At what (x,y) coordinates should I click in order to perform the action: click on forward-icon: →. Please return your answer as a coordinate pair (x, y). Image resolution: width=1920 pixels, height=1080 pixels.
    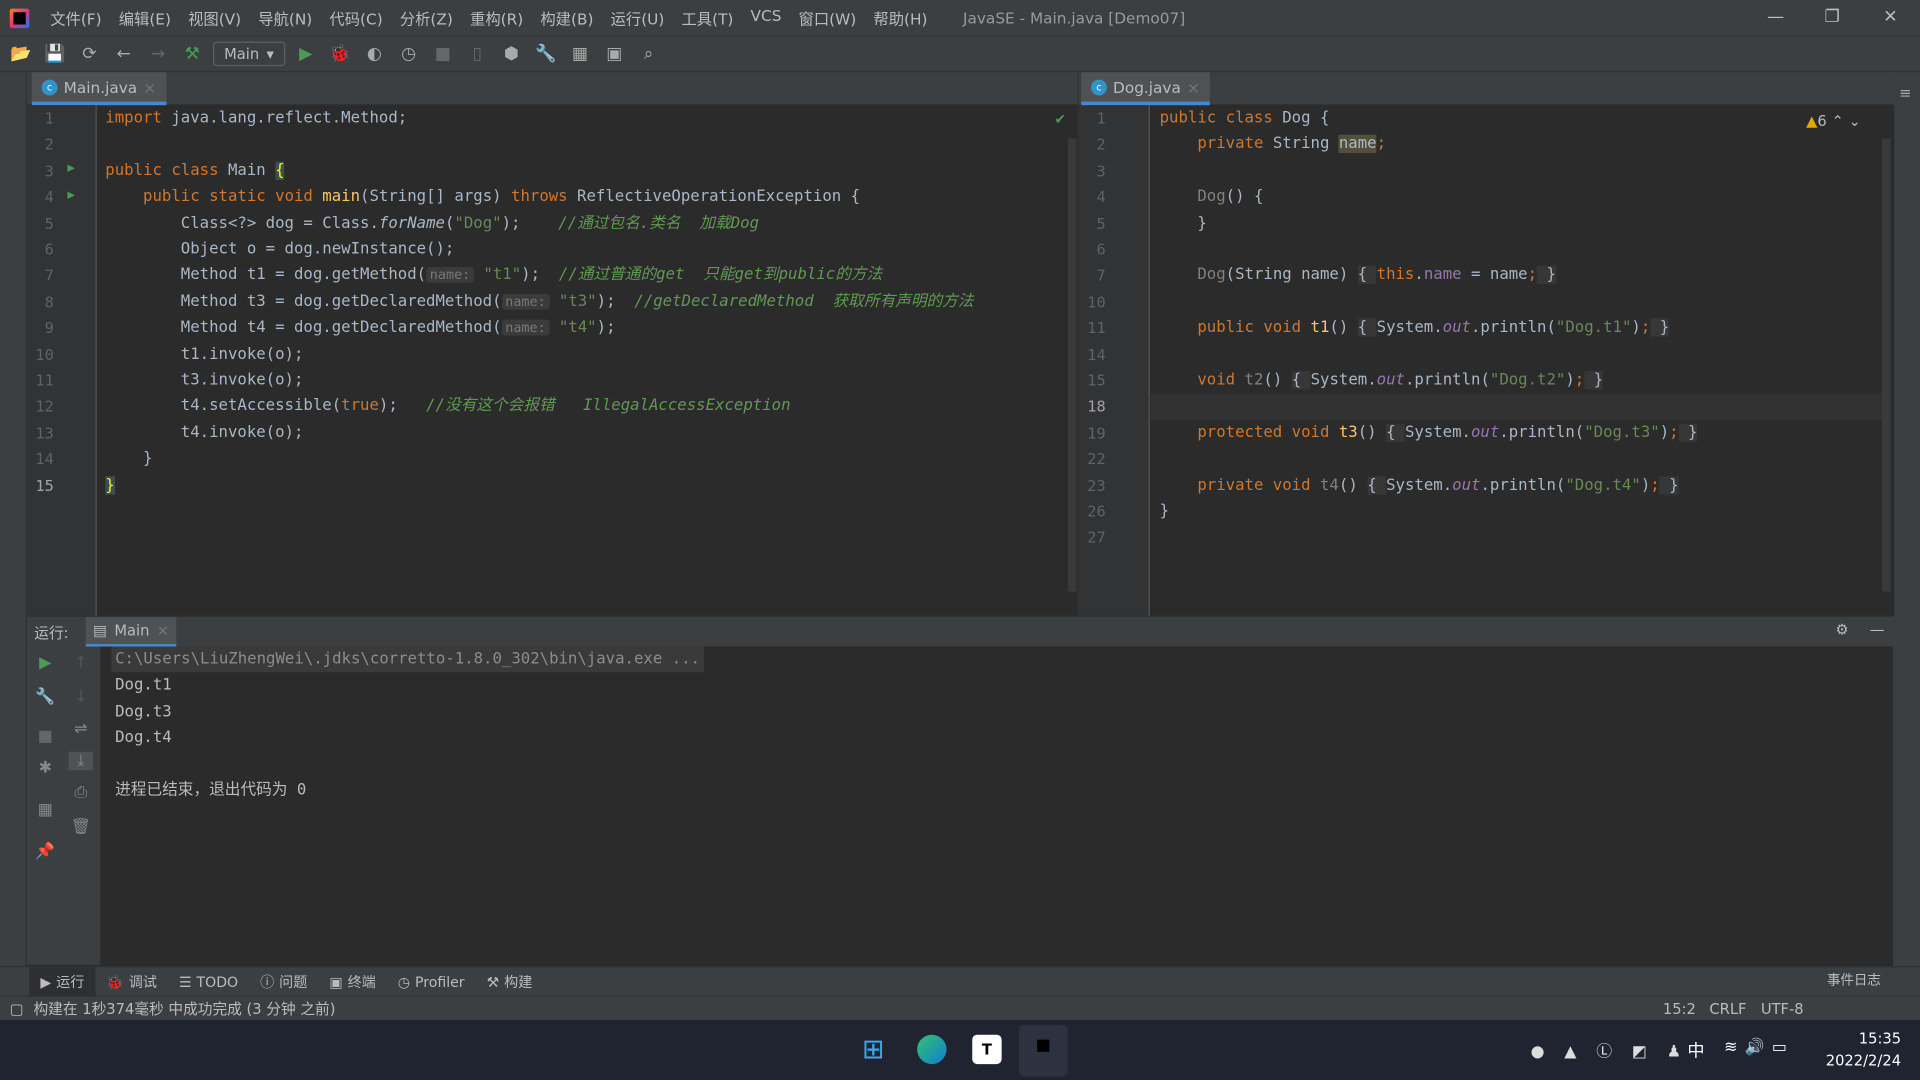
    Looking at the image, I should click on (157, 54).